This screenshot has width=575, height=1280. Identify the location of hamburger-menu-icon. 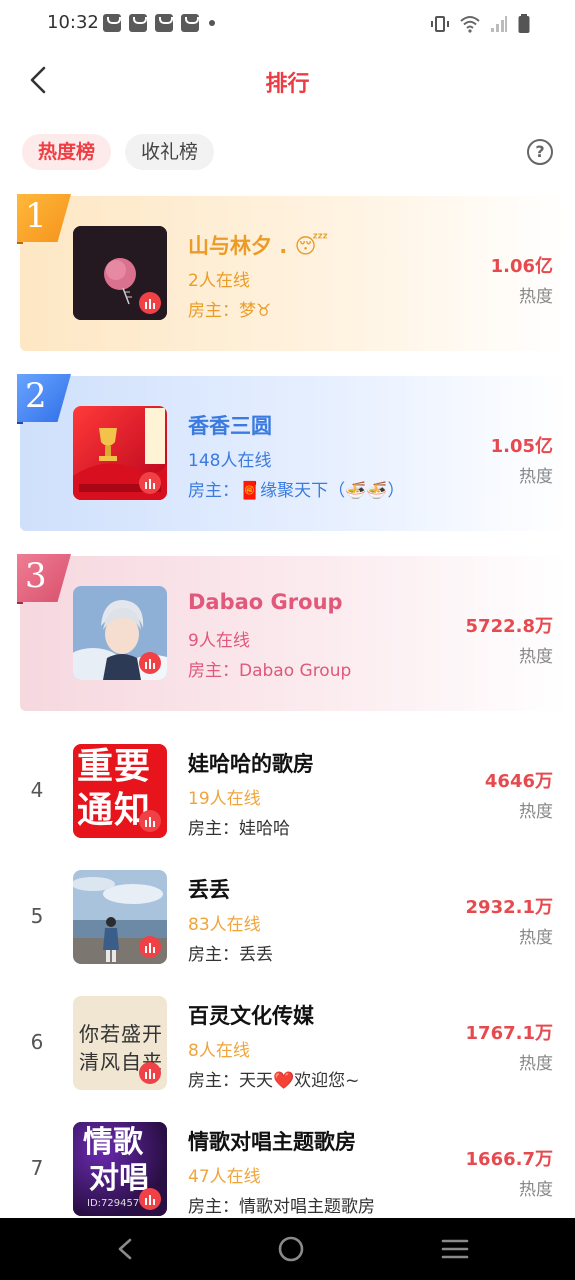
(455, 1249).